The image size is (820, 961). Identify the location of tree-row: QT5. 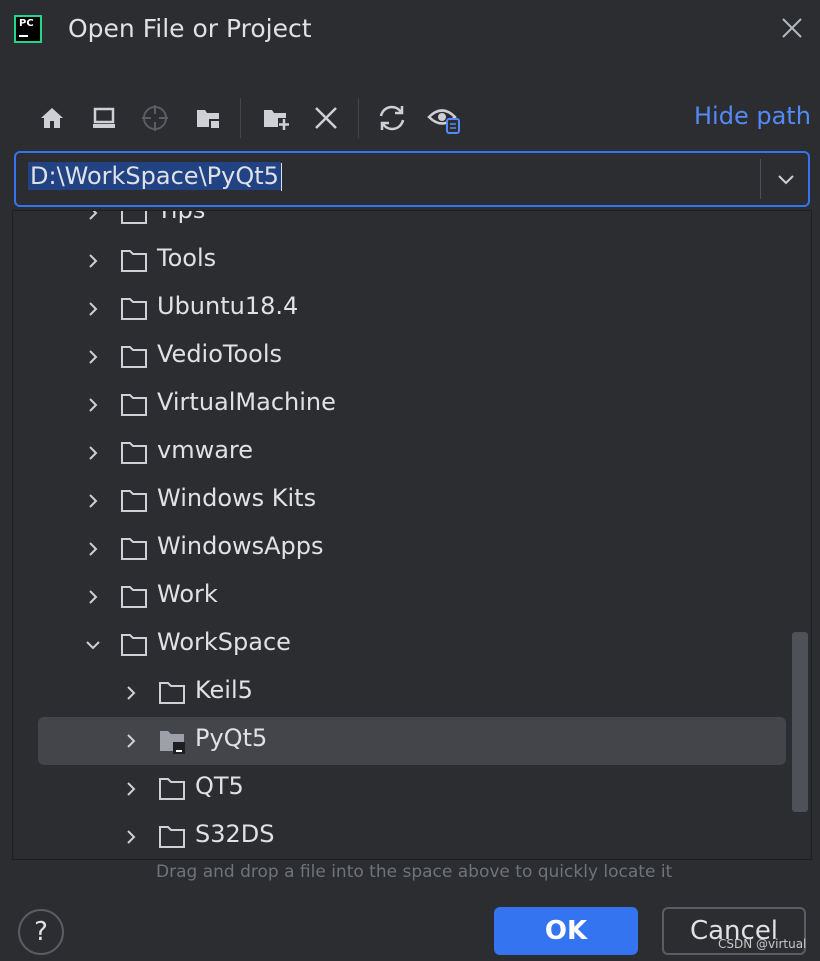
(412, 789).